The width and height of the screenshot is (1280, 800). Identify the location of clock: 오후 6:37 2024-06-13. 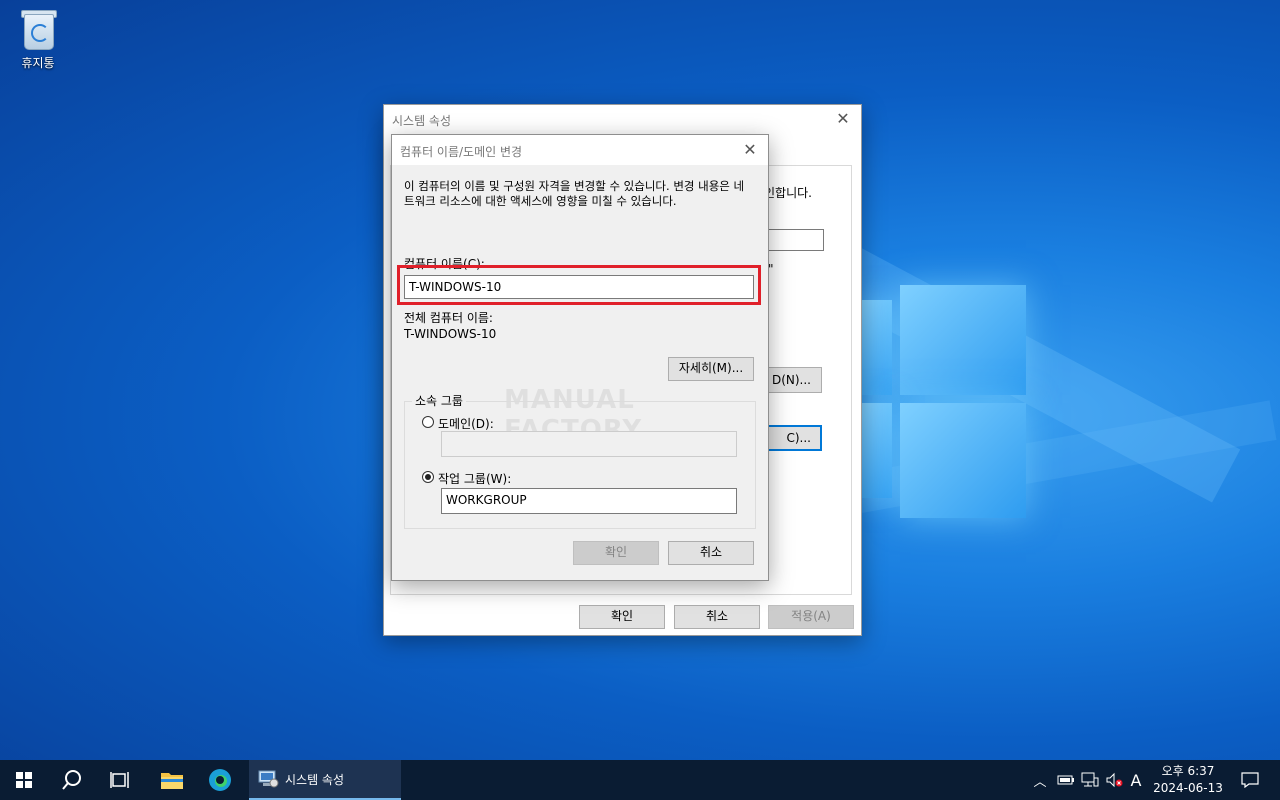
(1188, 780).